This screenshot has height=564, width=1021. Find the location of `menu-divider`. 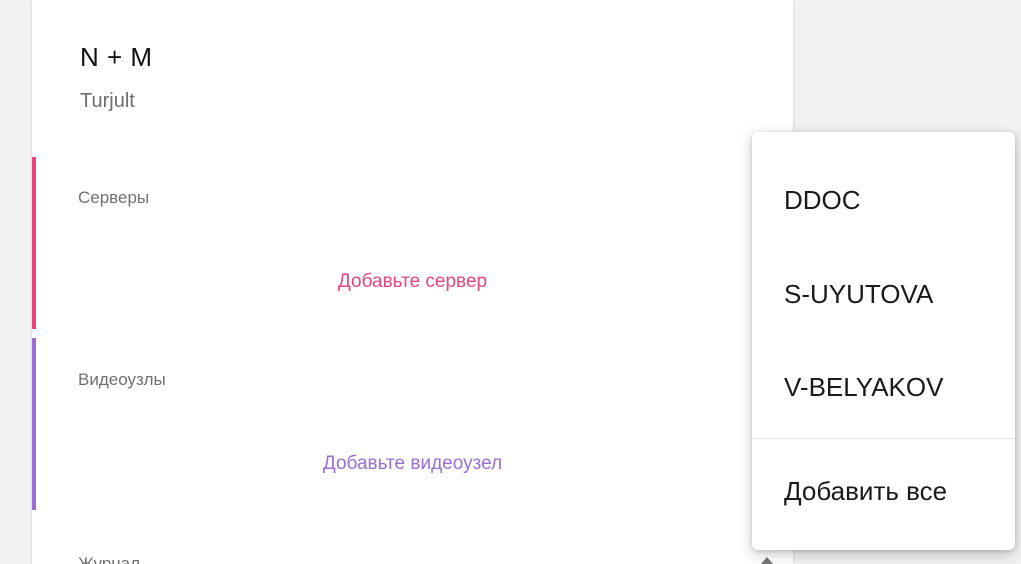

menu-divider is located at coordinates (883, 438).